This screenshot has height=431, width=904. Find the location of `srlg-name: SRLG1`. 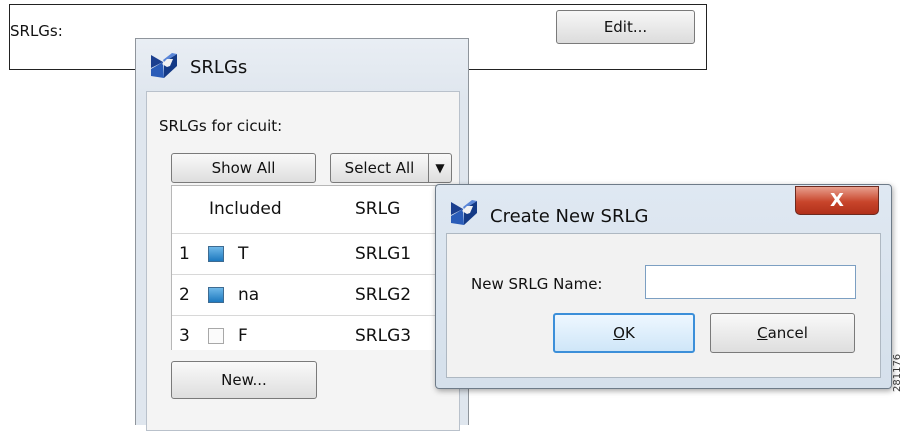

srlg-name: SRLG1 is located at coordinates (383, 254).